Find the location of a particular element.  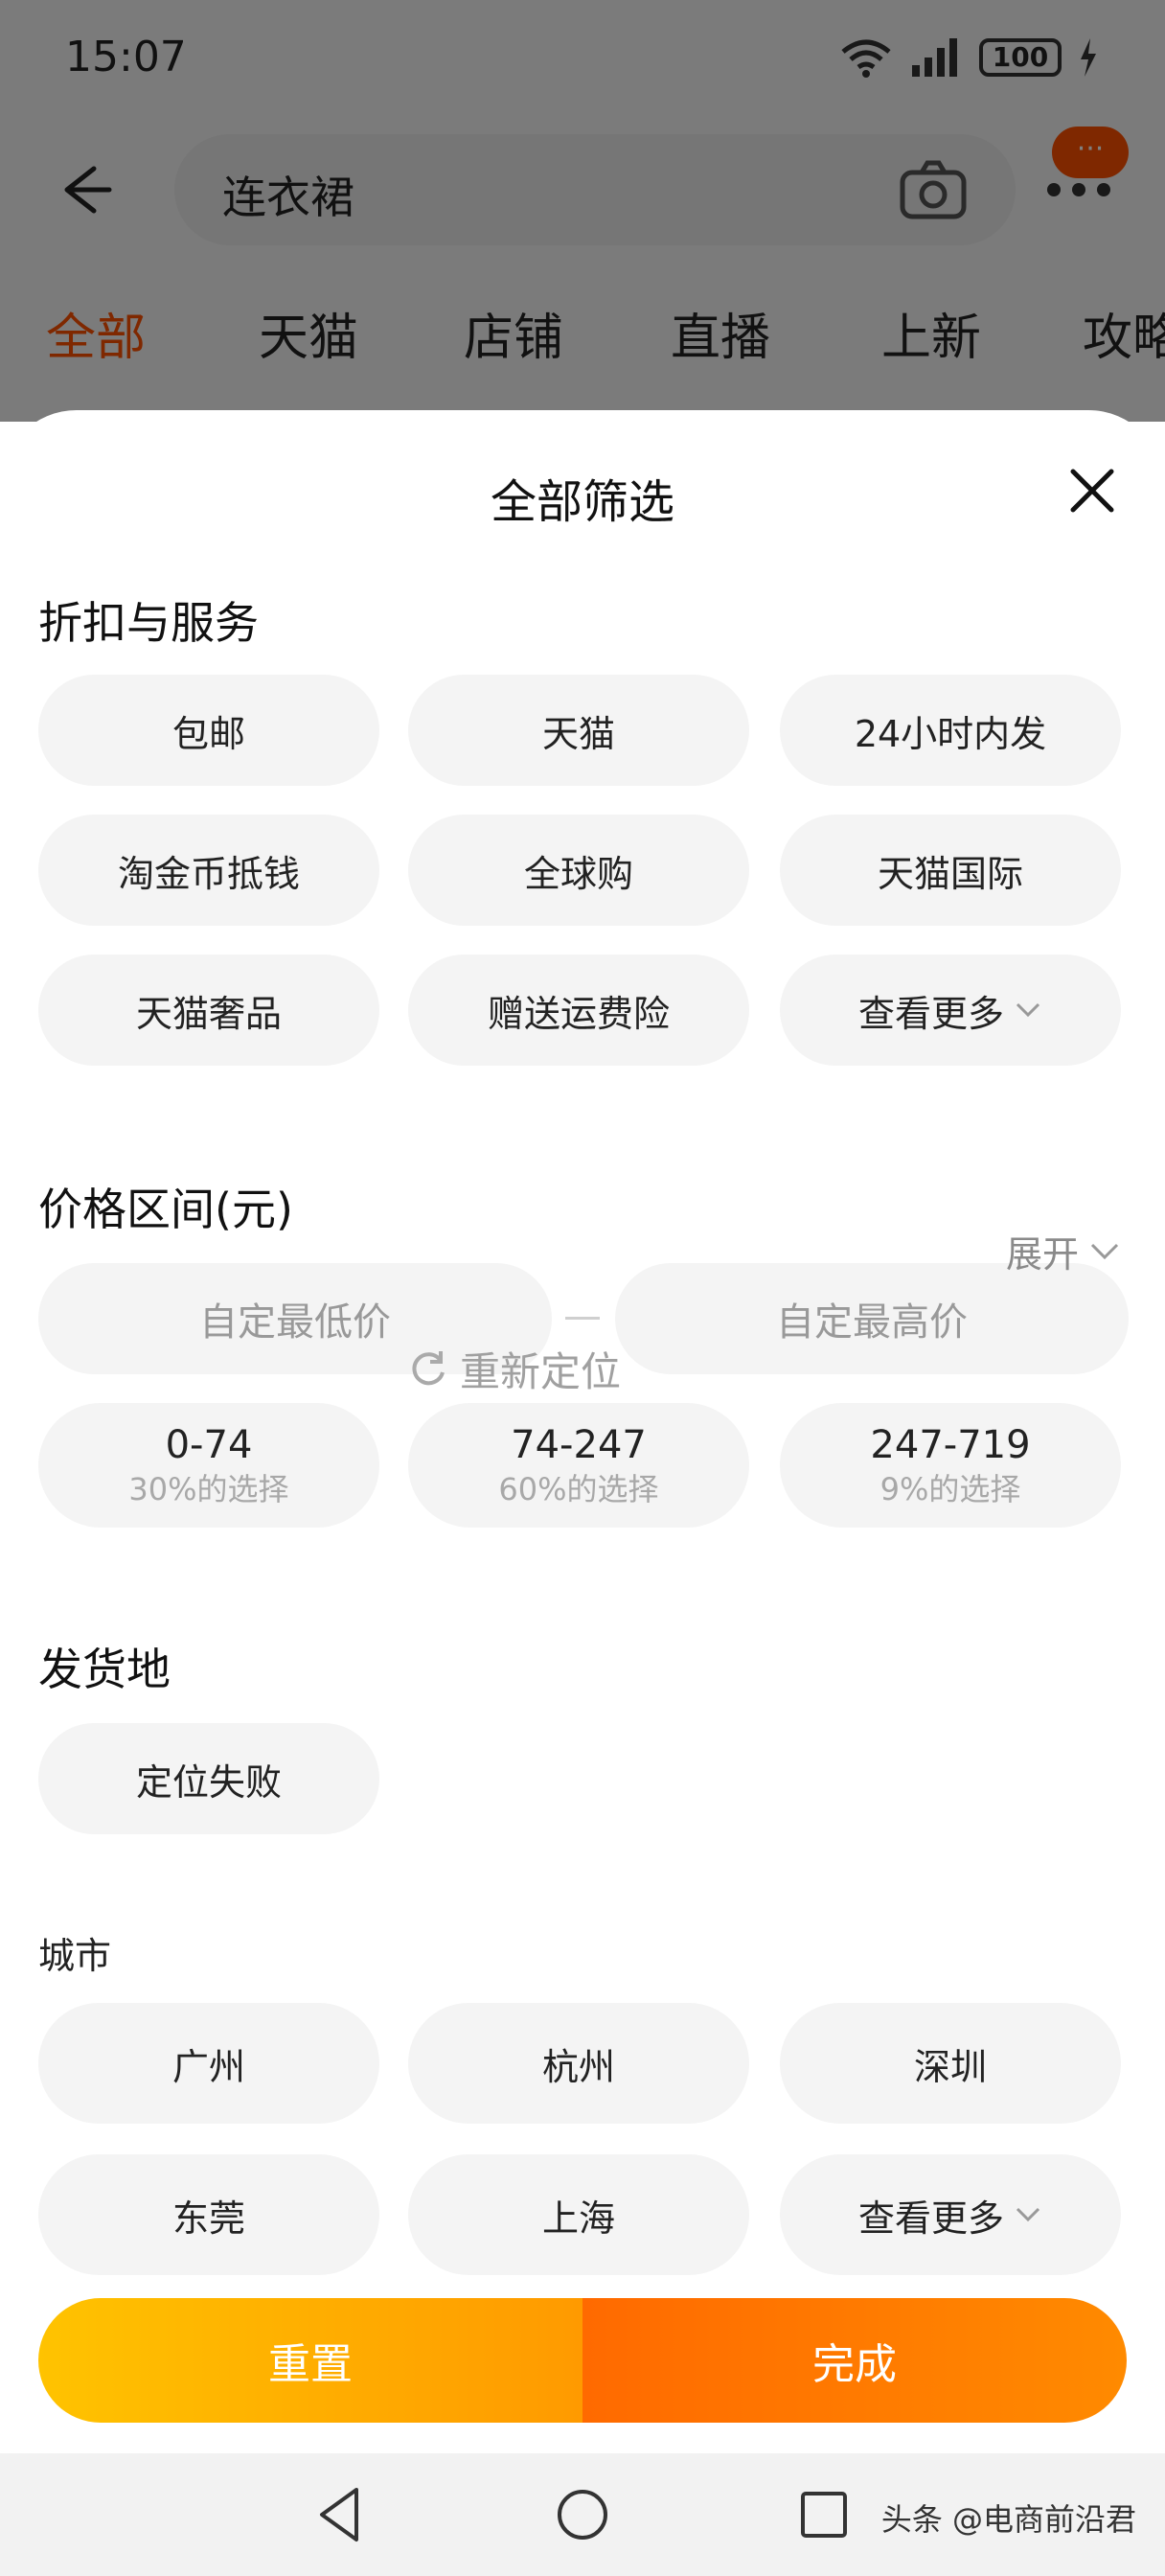

price-section-title: 价格区间(元) is located at coordinates (165, 1209).